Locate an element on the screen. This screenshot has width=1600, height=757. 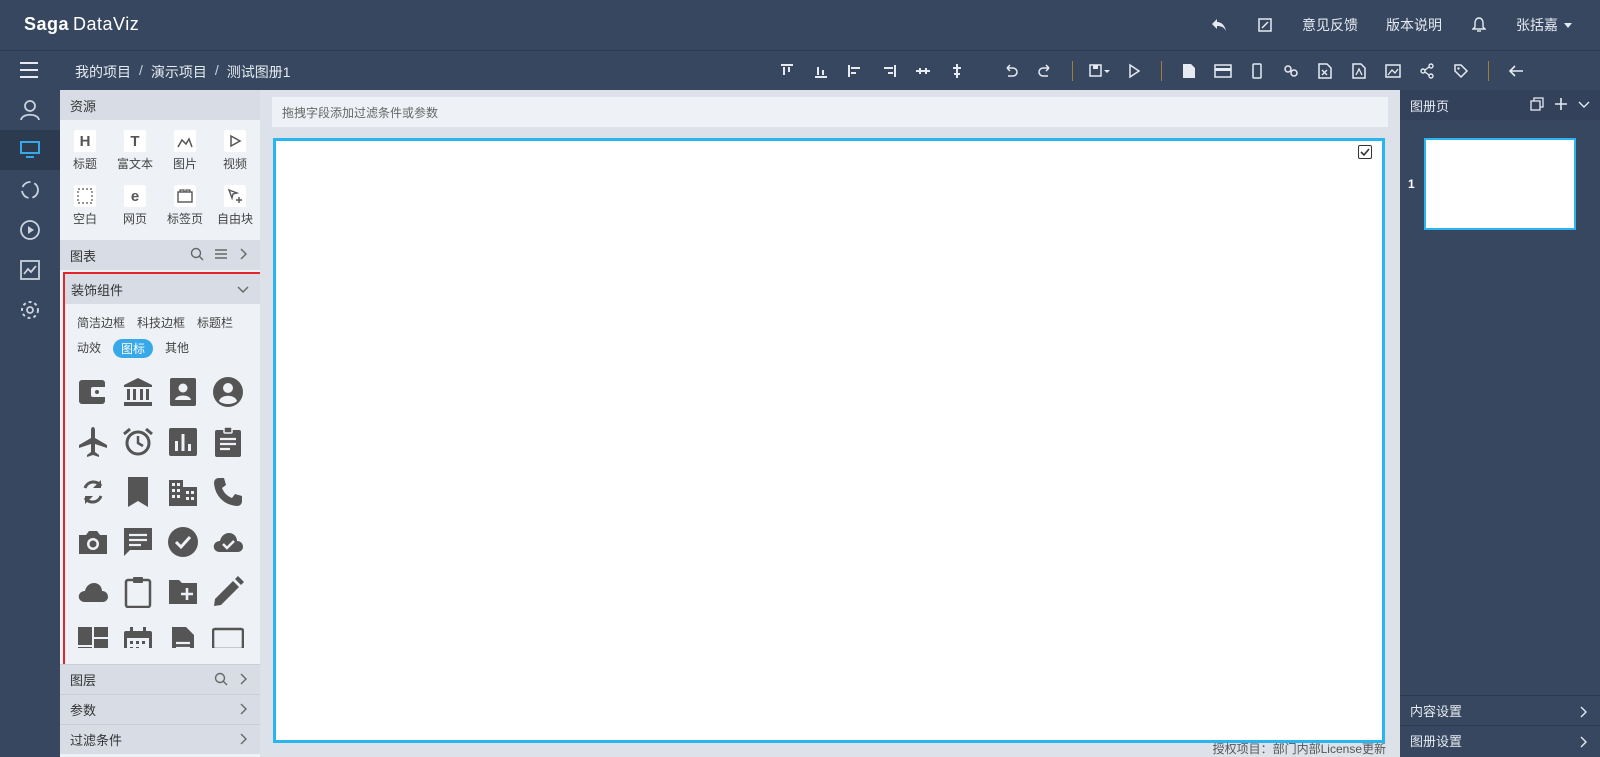
resource-richtext: T 富文本 is located at coordinates (135, 157).